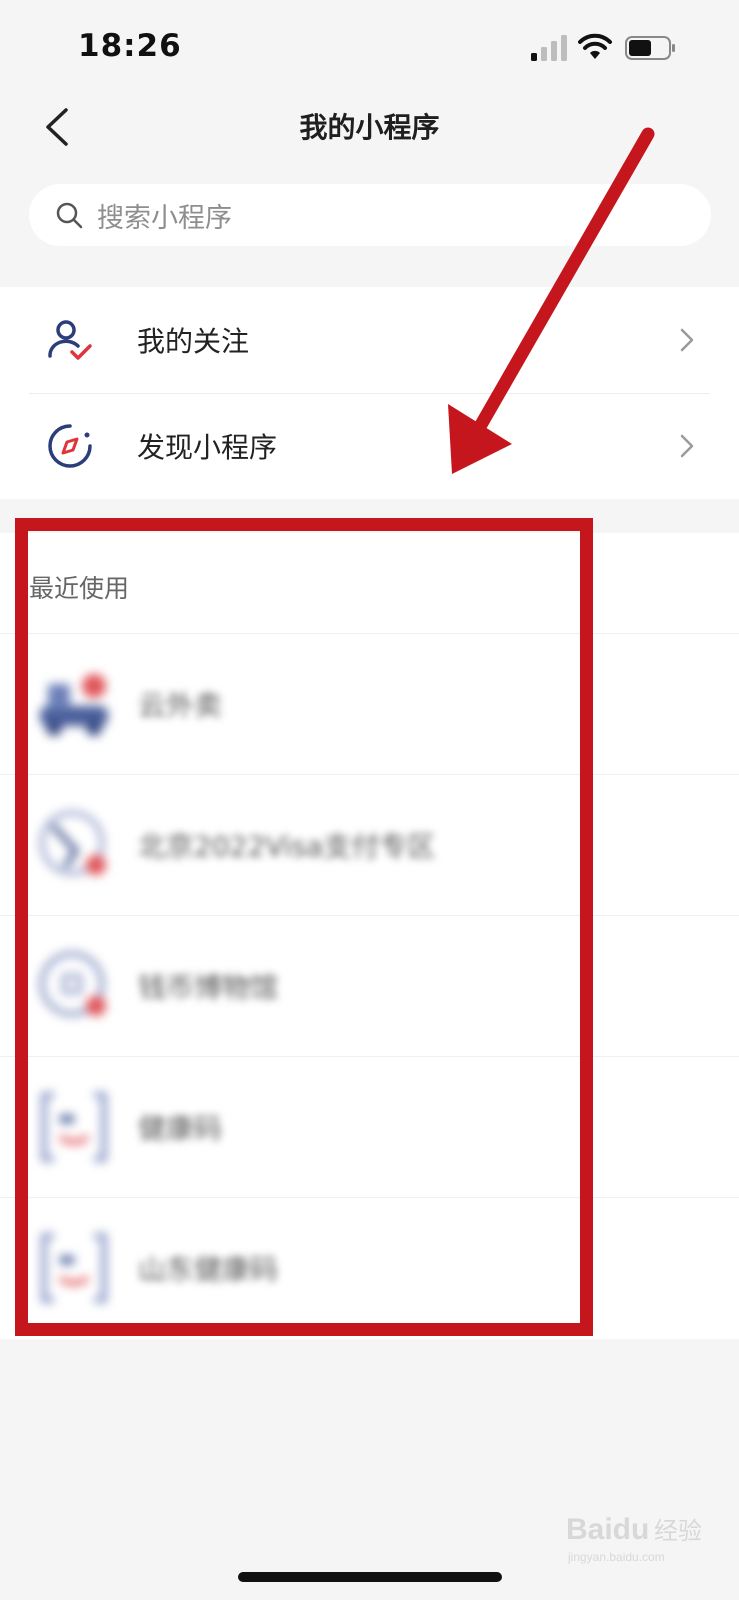  I want to click on status-time: 18:26, so click(130, 46).